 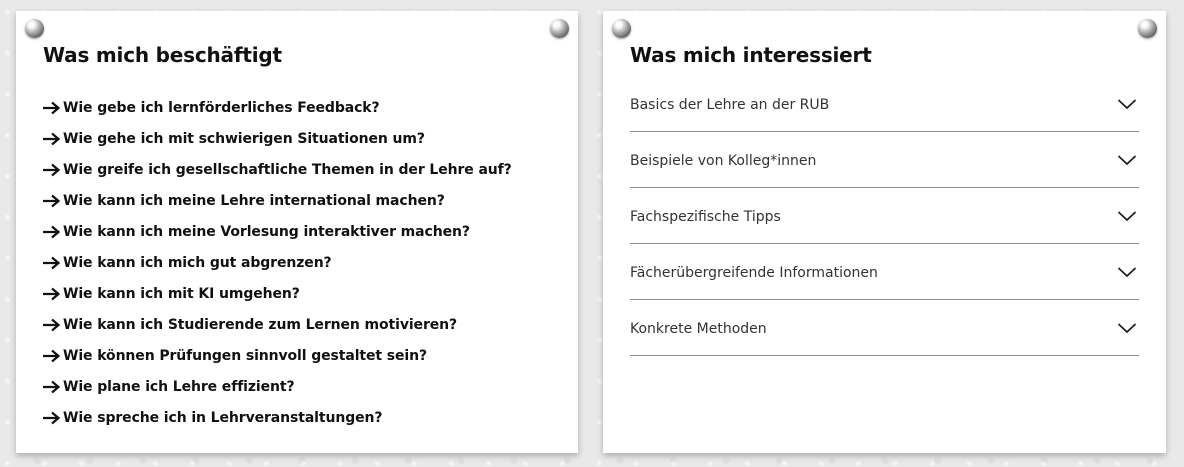 What do you see at coordinates (751, 55) in the screenshot?
I see `right-card-title: Was mich interessiert` at bounding box center [751, 55].